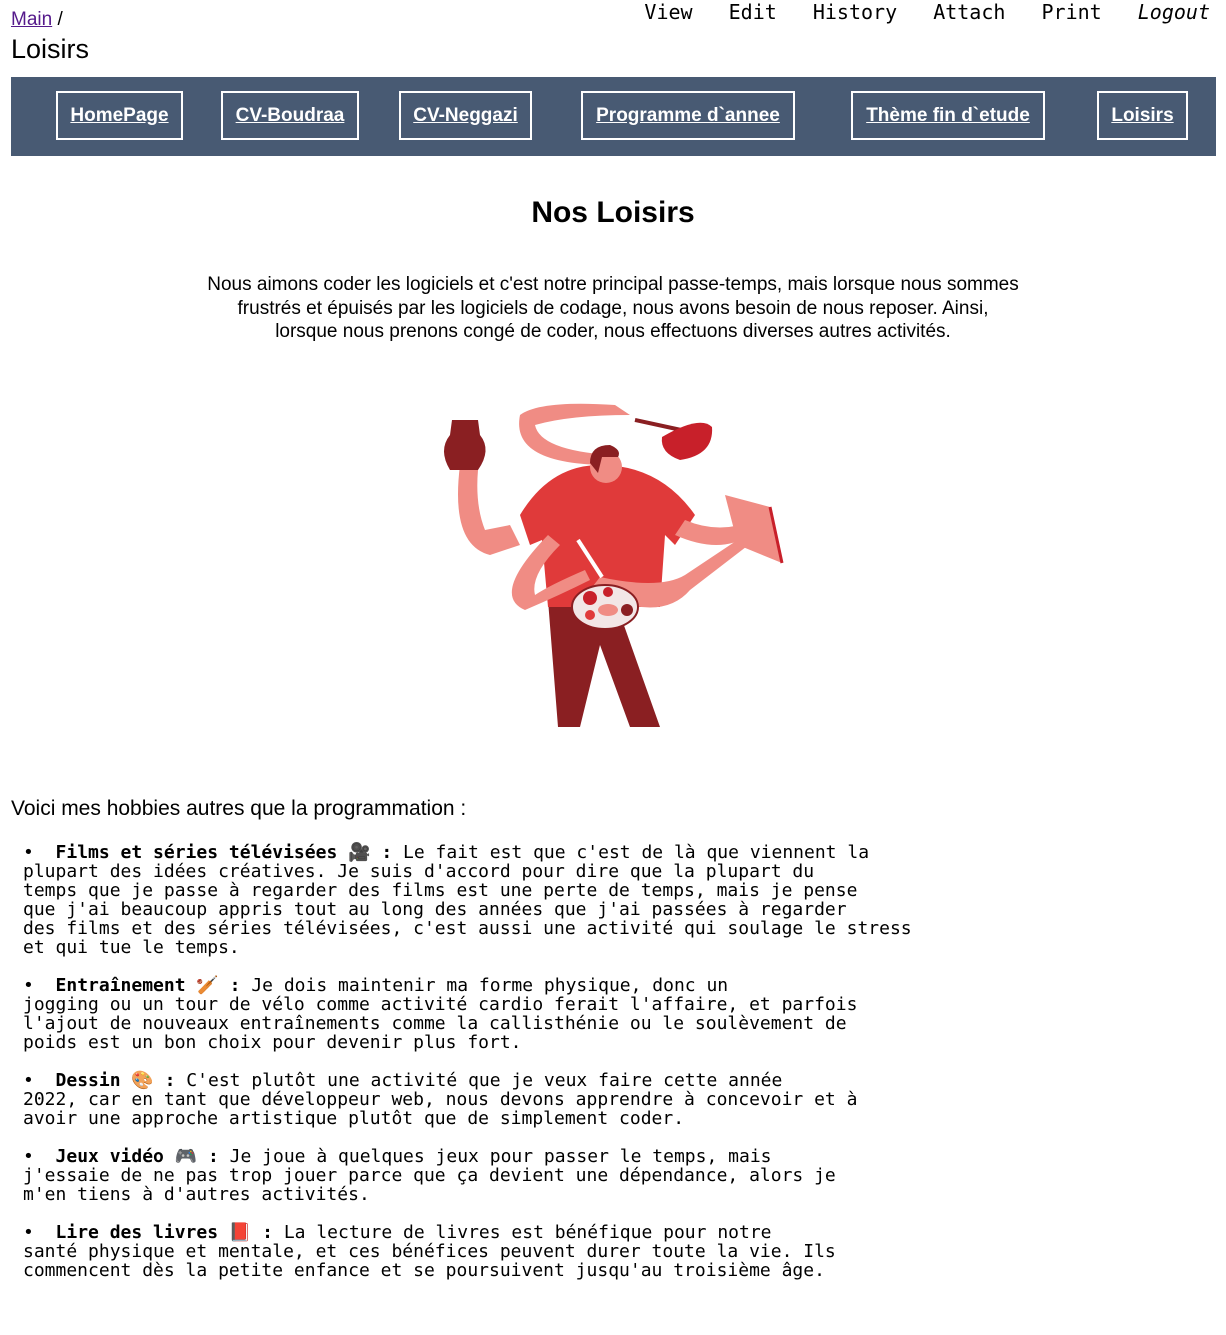 This screenshot has height=1335, width=1226. I want to click on attach-action: Attach, so click(969, 12).